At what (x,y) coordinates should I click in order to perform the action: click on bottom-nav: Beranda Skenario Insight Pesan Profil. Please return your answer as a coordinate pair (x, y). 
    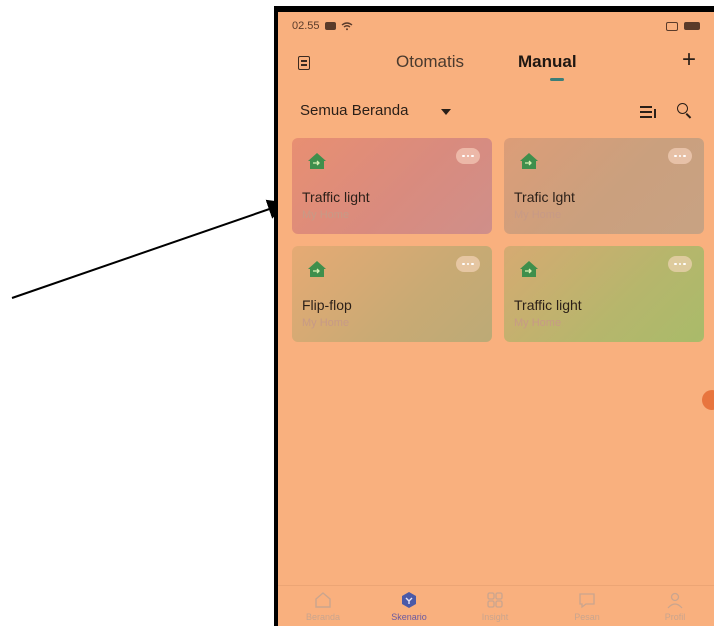
    Looking at the image, I should click on (496, 605).